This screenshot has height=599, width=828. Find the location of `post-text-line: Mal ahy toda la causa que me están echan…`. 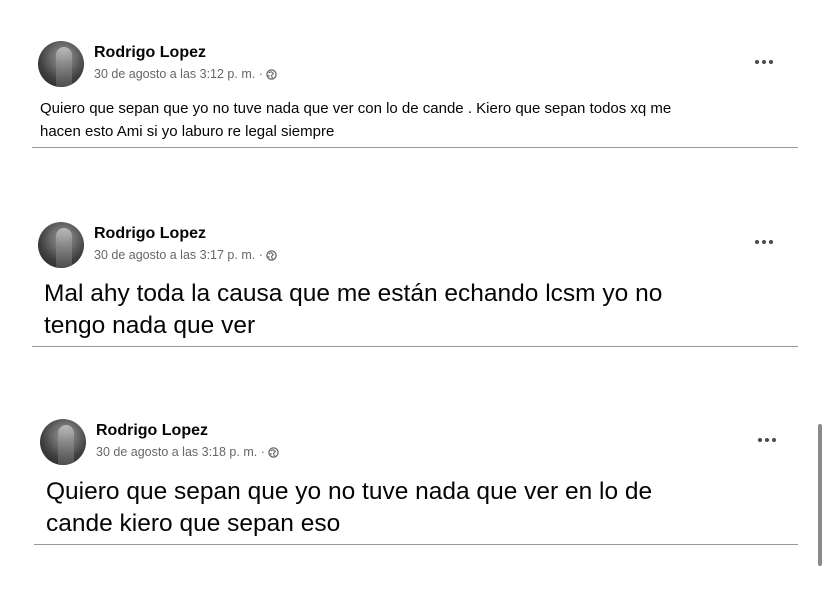

post-text-line: Mal ahy toda la causa que me están echan… is located at coordinates (353, 293).